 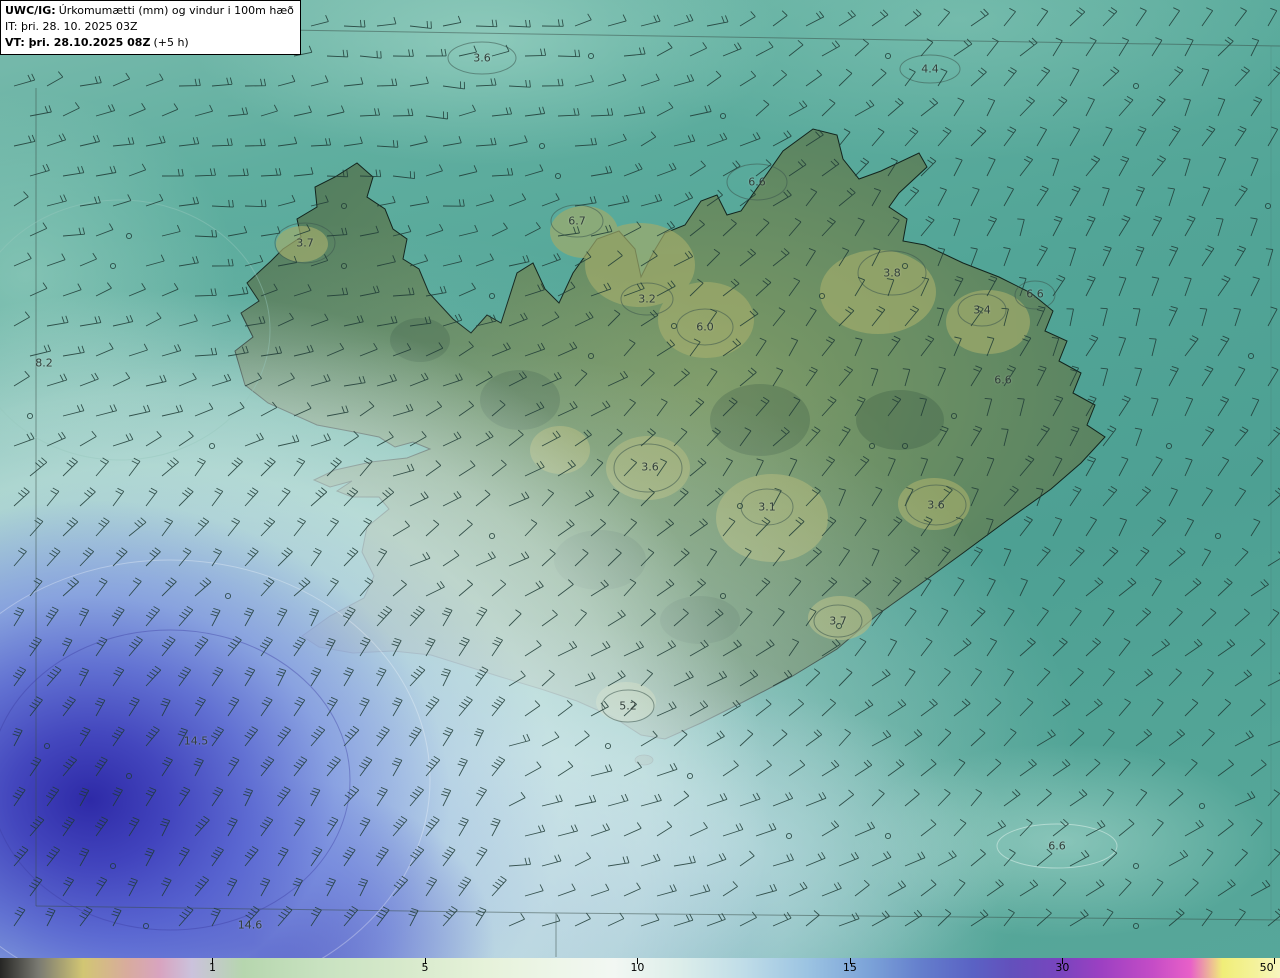 I want to click on colorbar-tick-label: 10, so click(x=637, y=967).